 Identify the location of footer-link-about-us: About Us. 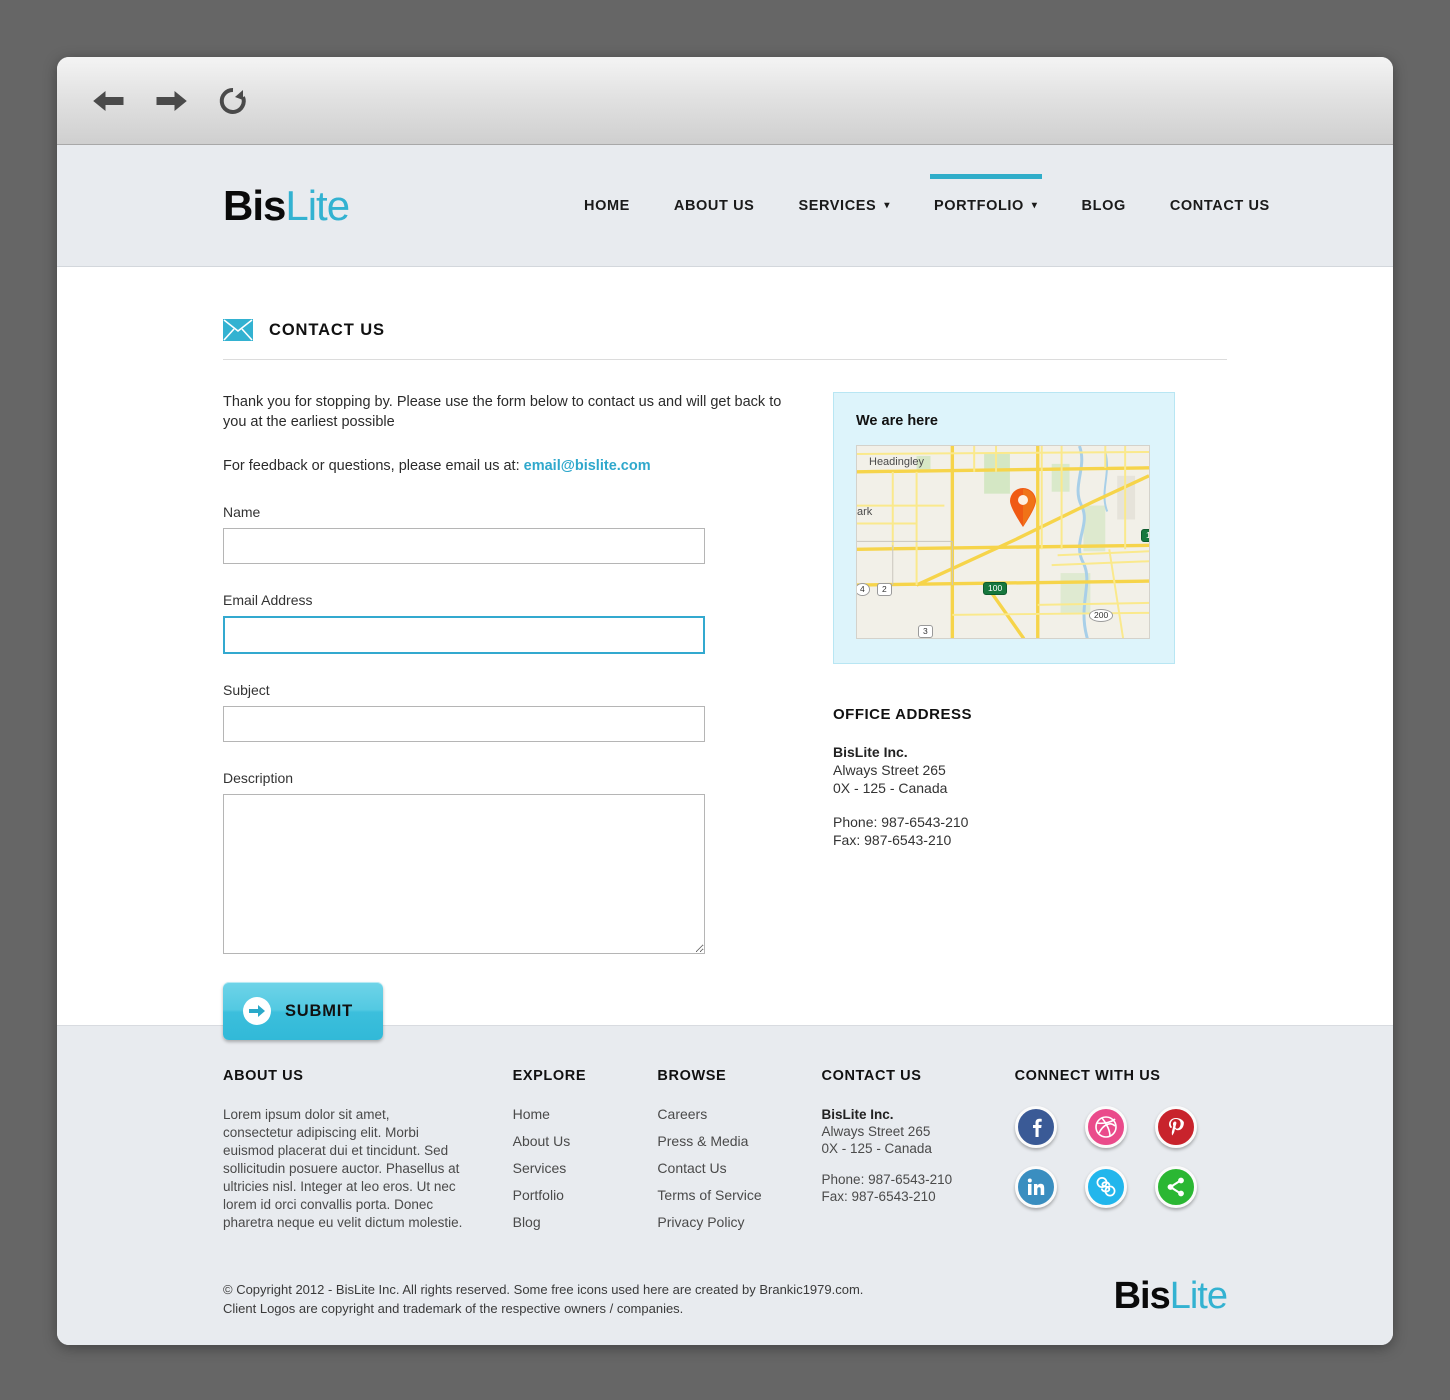
(585, 1141).